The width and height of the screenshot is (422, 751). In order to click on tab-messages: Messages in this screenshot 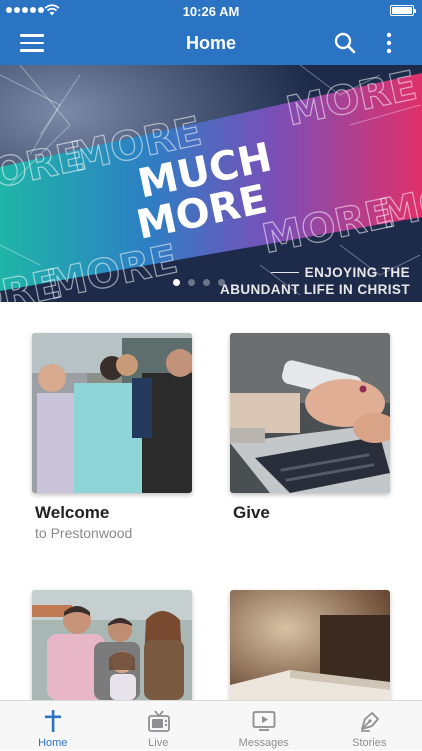, I will do `click(264, 726)`.